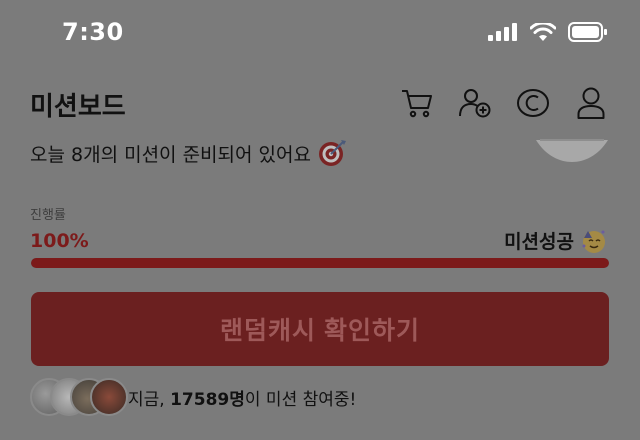 The image size is (640, 440). Describe the element at coordinates (207, 399) in the screenshot. I see `participant-count: 17589명` at that location.